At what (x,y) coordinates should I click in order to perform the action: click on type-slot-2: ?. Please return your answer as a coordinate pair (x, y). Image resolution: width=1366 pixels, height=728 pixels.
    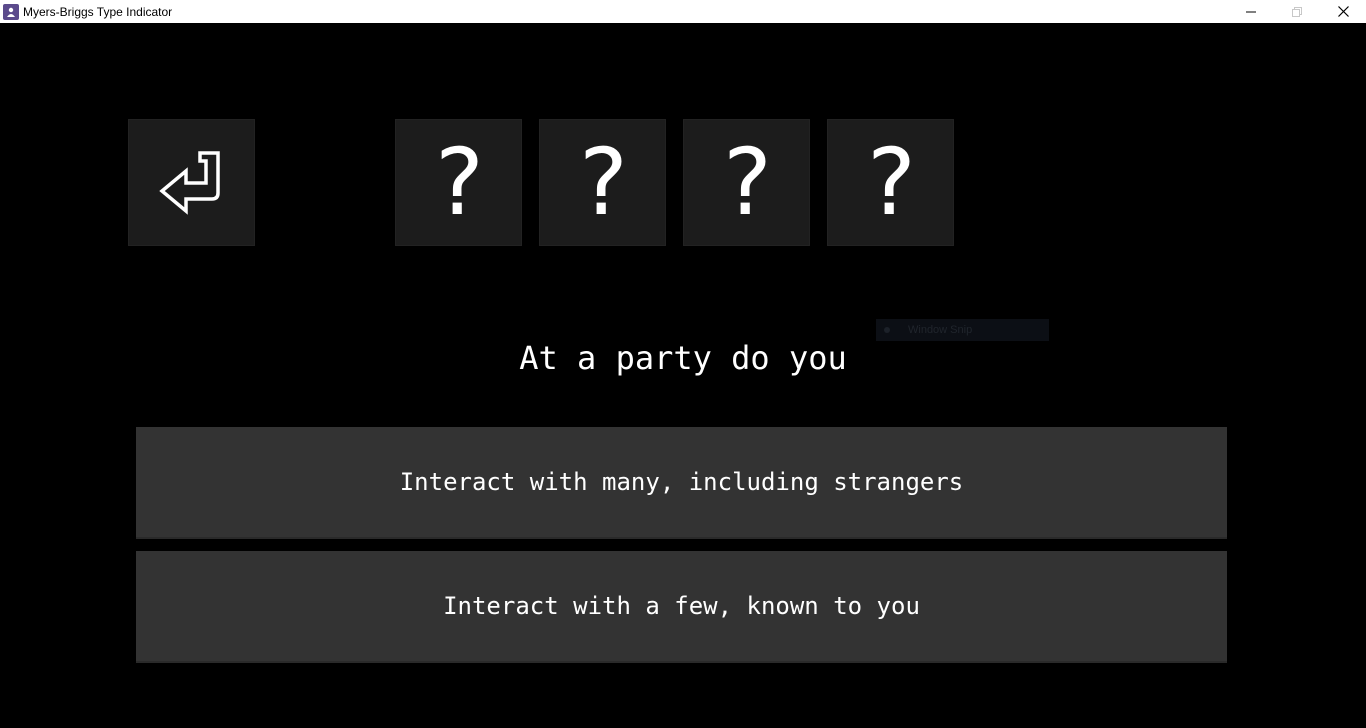
    Looking at the image, I should click on (602, 182).